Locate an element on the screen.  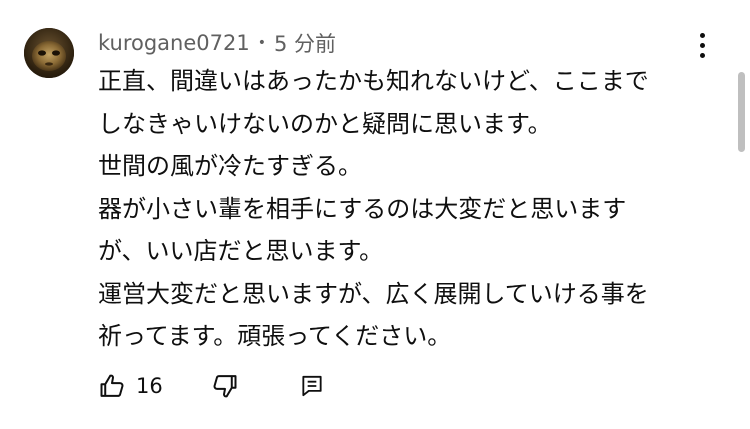
avatar is located at coordinates (49, 53).